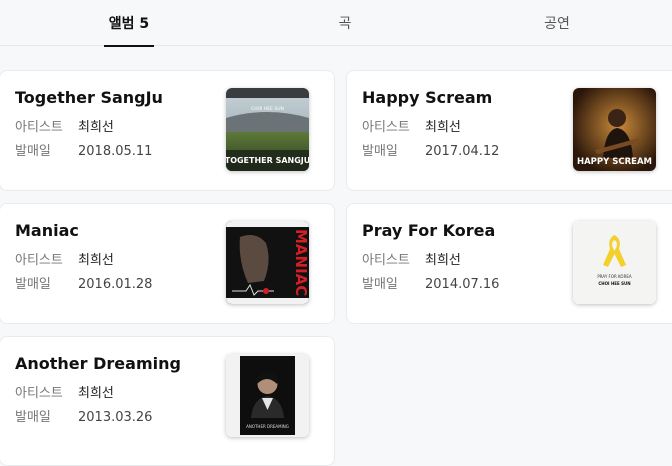  I want to click on hand-cover: MANIAC, so click(267, 262).